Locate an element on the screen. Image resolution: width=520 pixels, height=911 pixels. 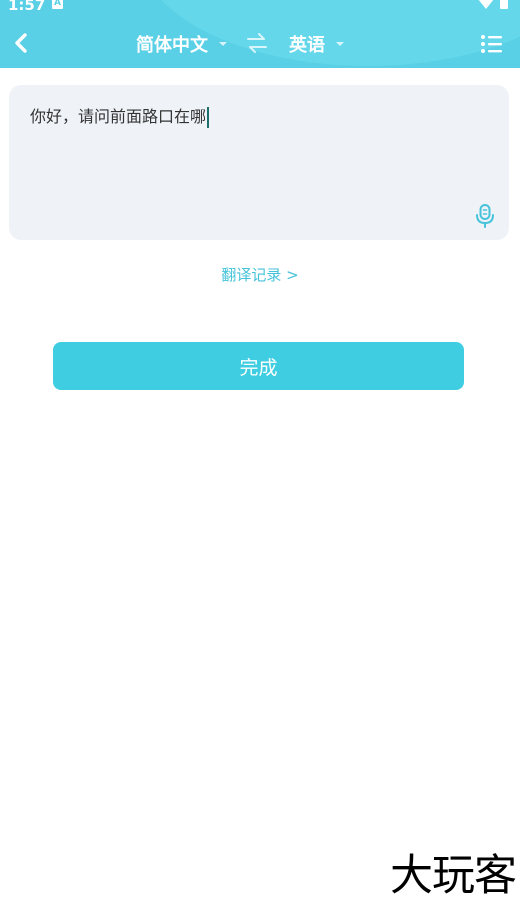
notification-a-icon: A is located at coordinates (57, 4).